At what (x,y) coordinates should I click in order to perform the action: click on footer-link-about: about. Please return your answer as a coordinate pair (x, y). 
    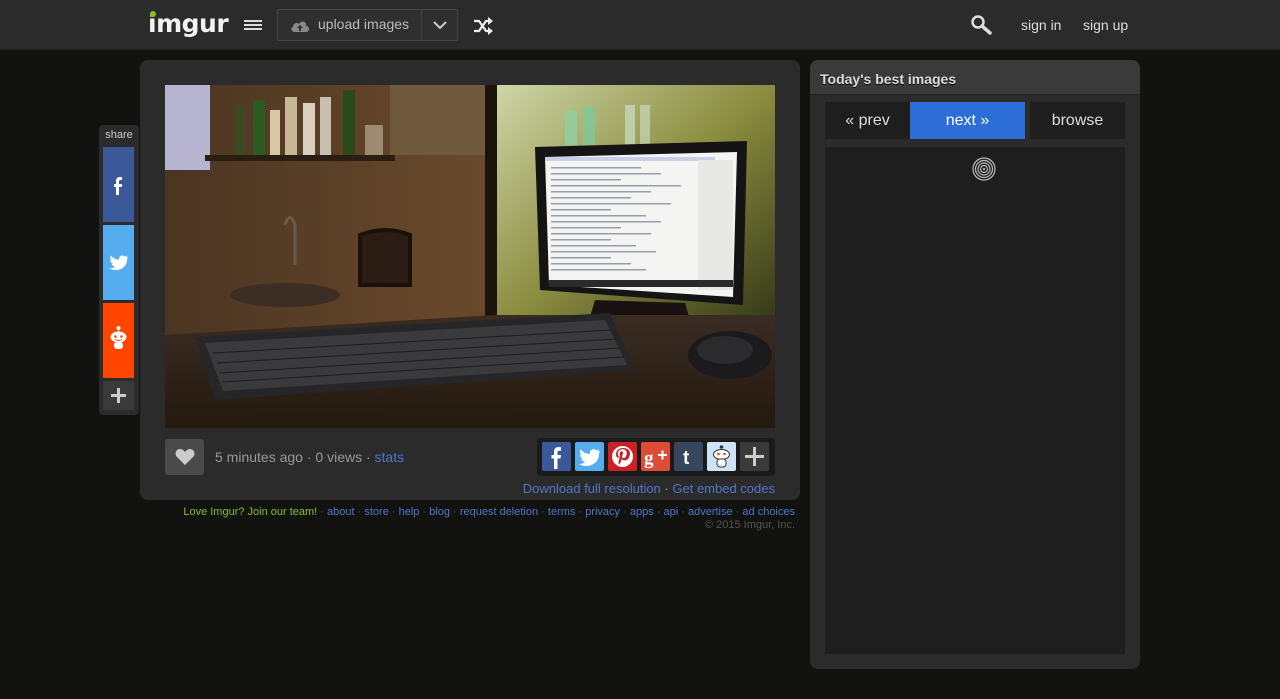
    Looking at the image, I should click on (341, 512).